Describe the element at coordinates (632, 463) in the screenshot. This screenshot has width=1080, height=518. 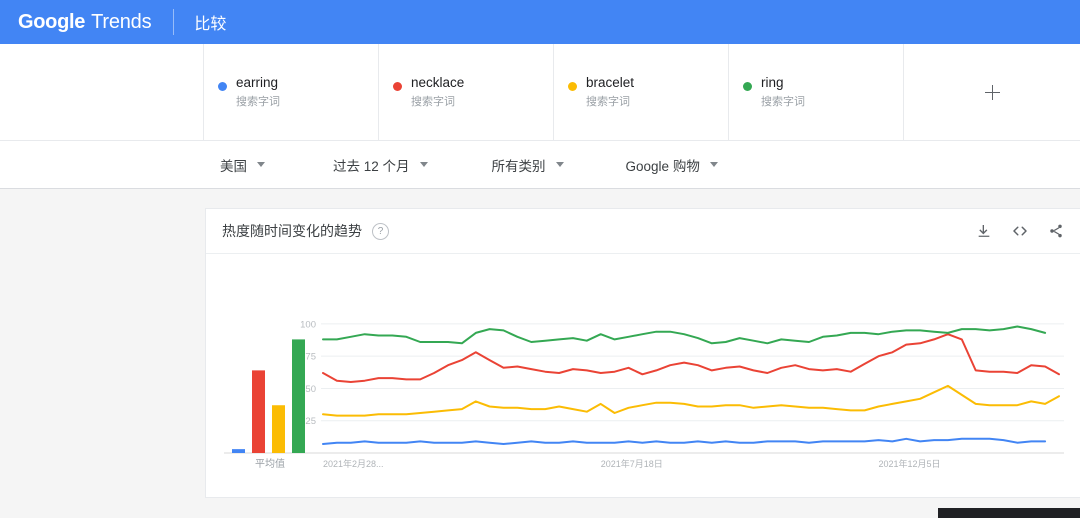
I see `x-axis-tick-label: 2021年7月18日` at that location.